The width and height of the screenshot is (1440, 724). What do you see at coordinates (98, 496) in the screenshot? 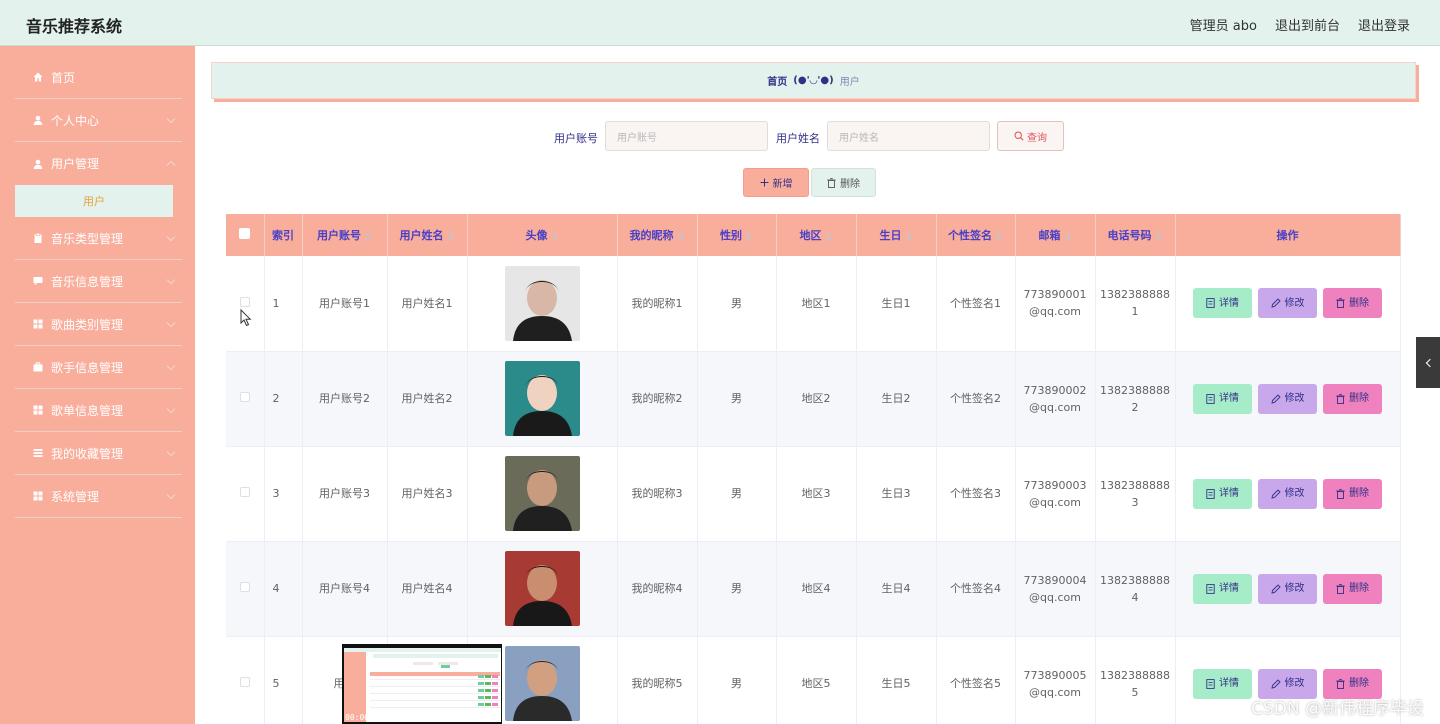
I see `sidebar-item-system-management: 系统管理` at bounding box center [98, 496].